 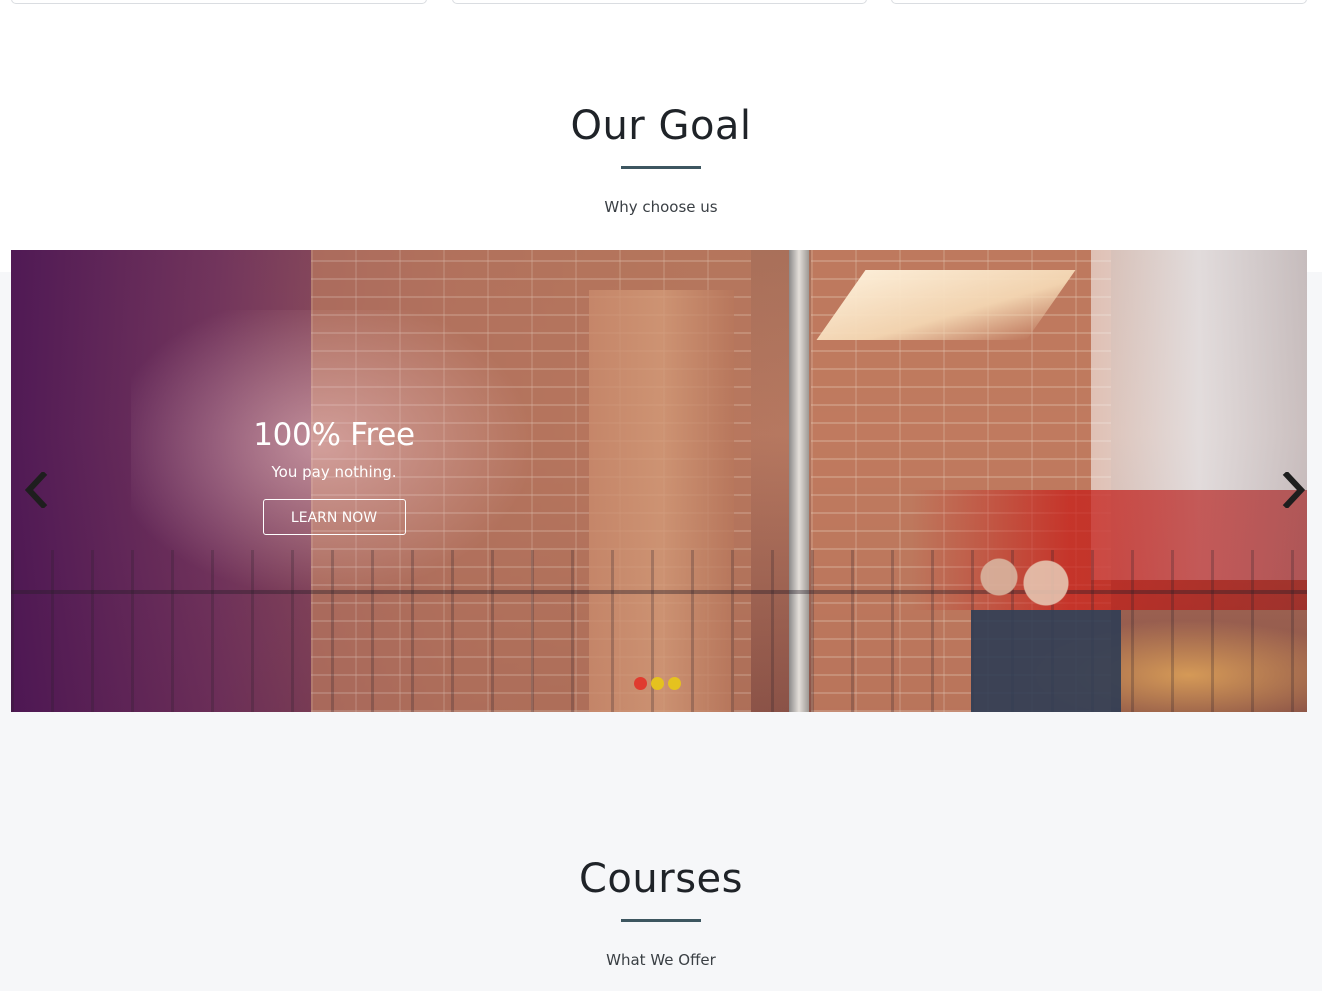 What do you see at coordinates (661, 914) in the screenshot?
I see `courses-section-header: Courses What We Offer` at bounding box center [661, 914].